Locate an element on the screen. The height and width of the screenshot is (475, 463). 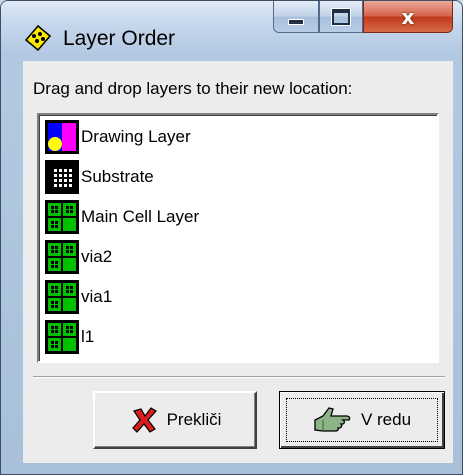
layer-label: Main Cell Layer is located at coordinates (140, 216).